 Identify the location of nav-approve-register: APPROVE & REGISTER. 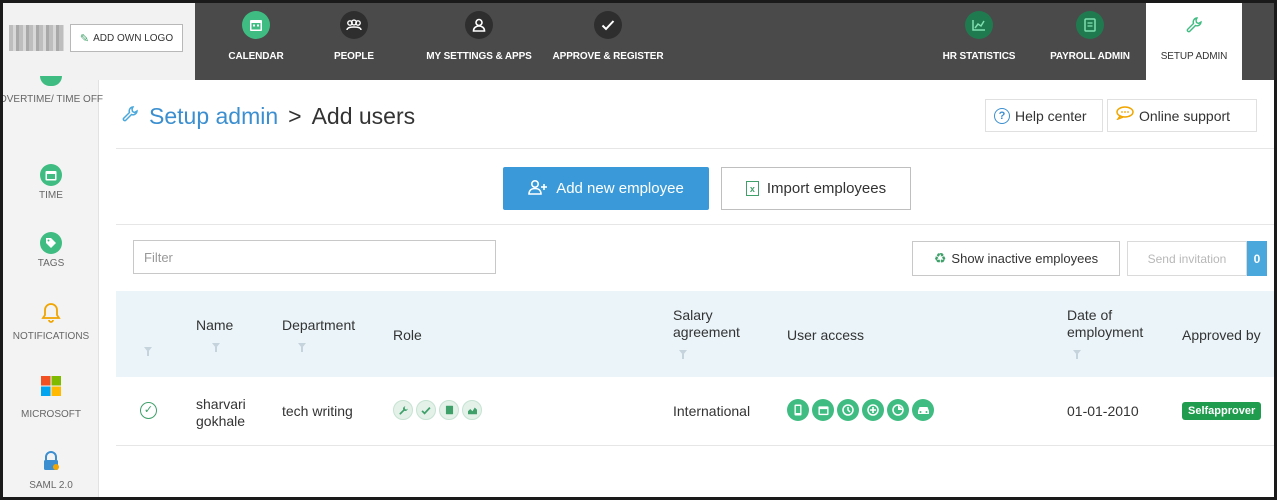
(608, 41).